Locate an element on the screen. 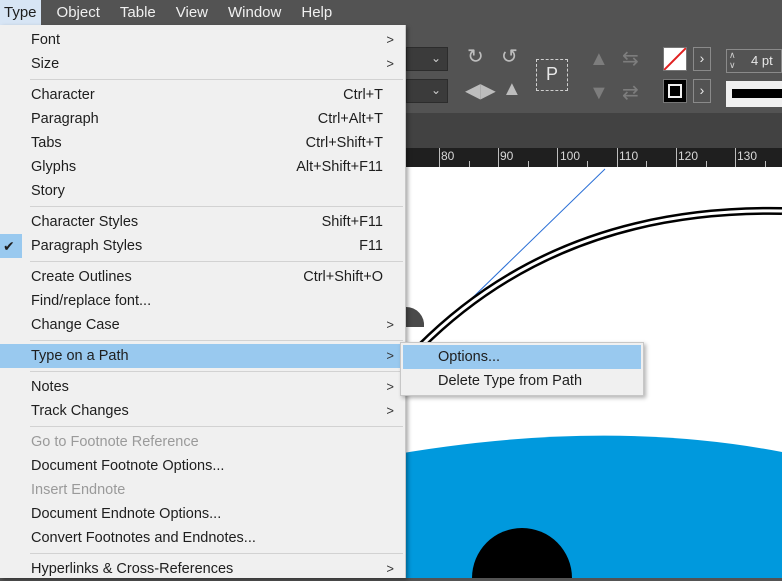  stroke-square-icon is located at coordinates (675, 91).